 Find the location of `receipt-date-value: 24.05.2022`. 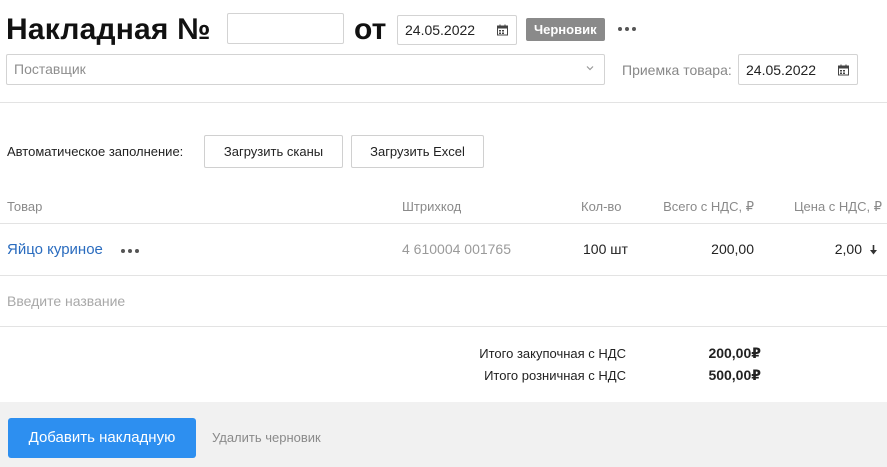

receipt-date-value: 24.05.2022 is located at coordinates (781, 69).